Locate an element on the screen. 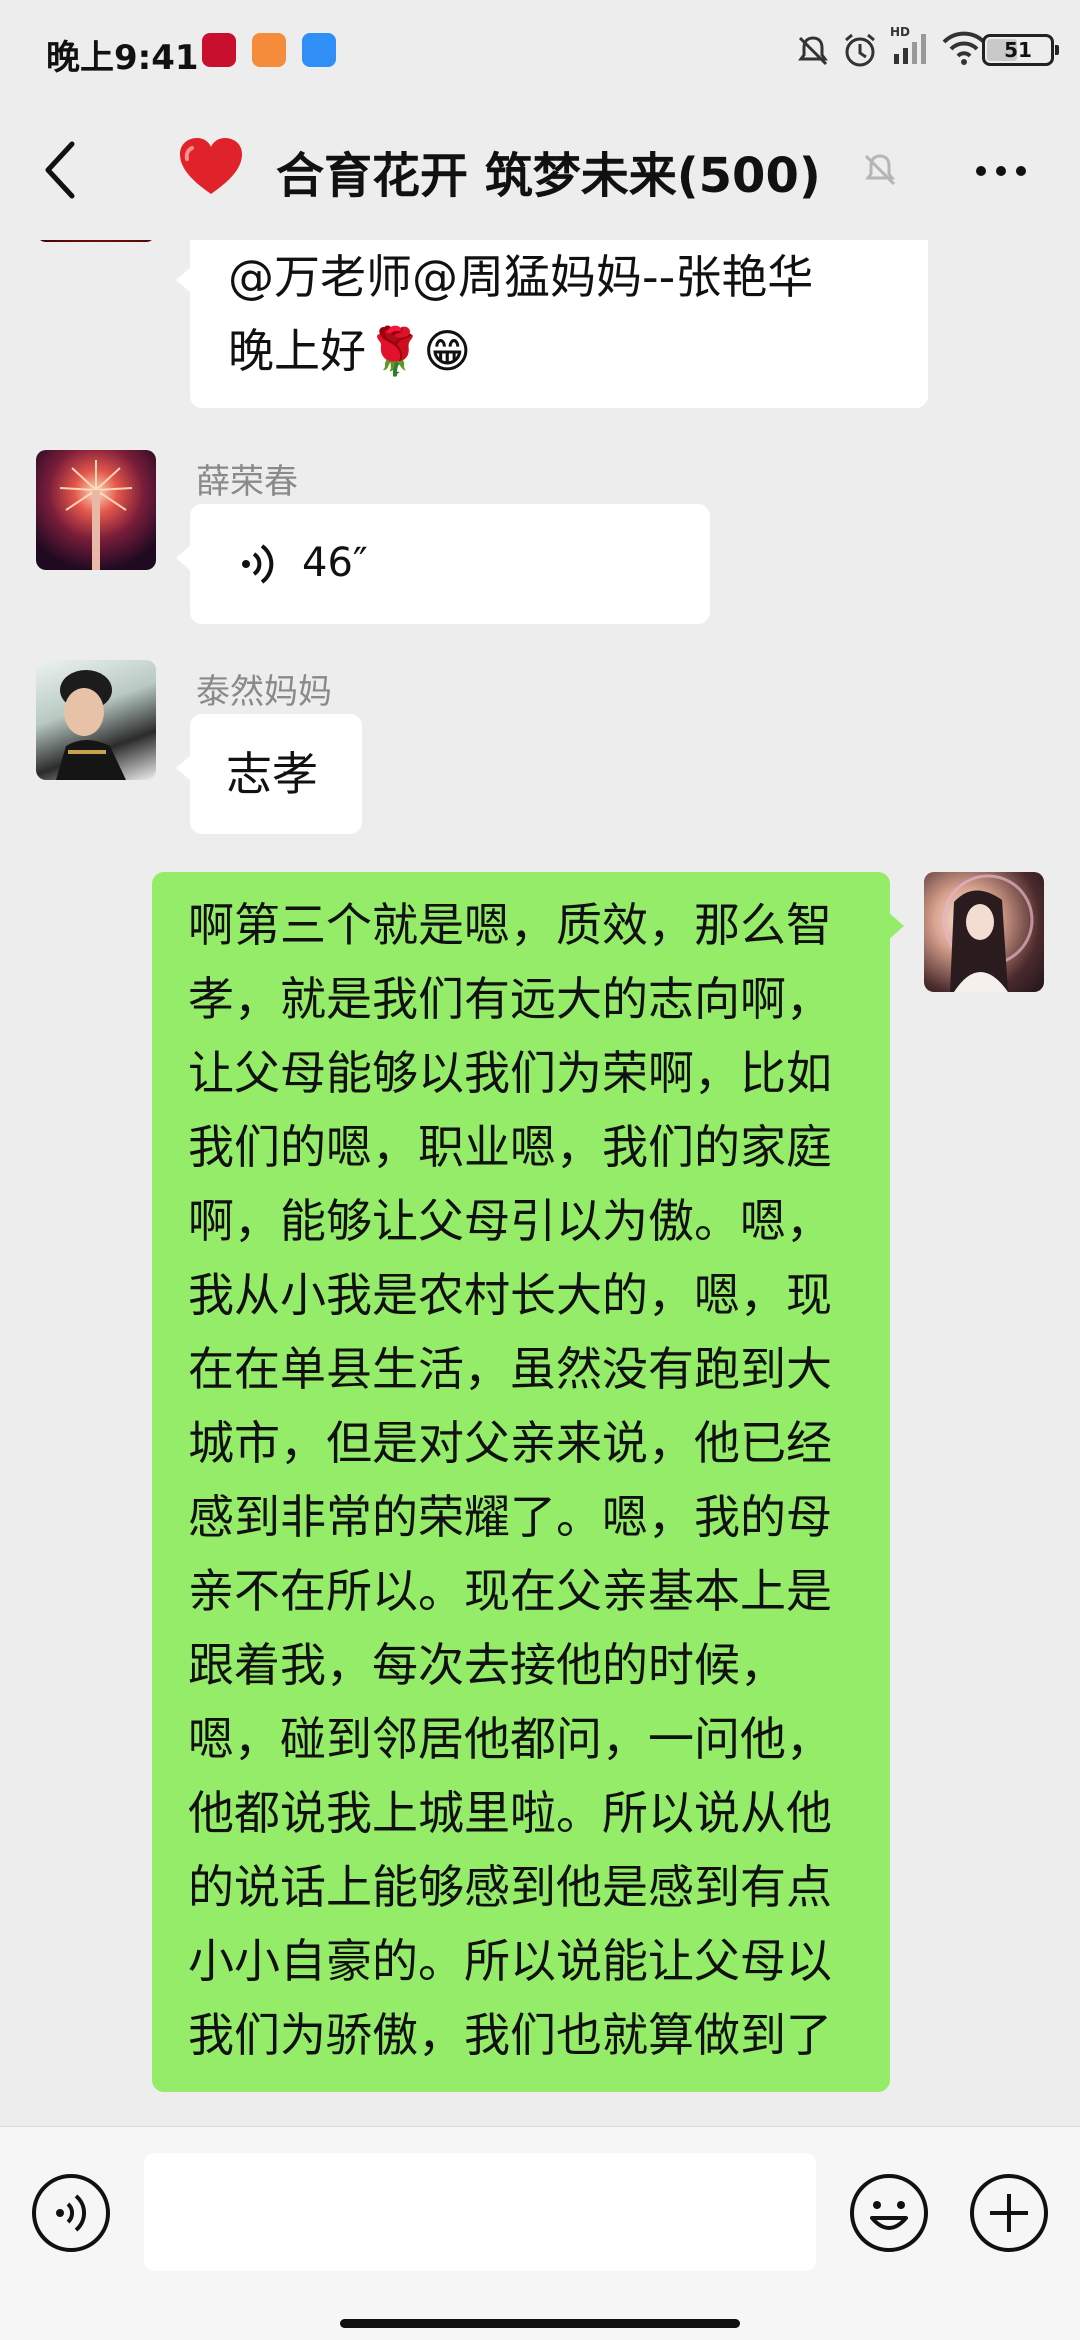  back-arrow-icon is located at coordinates (60, 170).